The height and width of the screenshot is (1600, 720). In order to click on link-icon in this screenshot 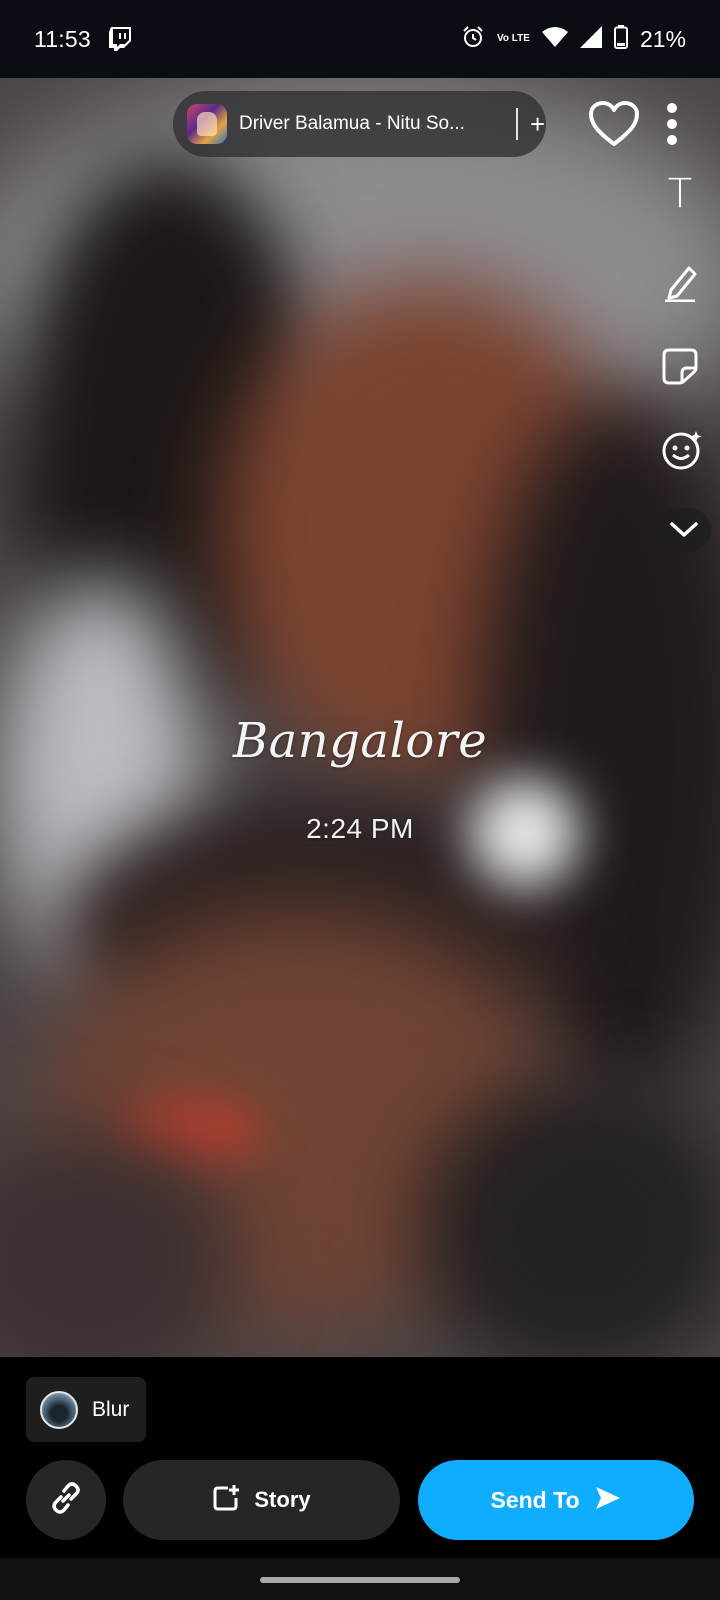, I will do `click(66, 1500)`.